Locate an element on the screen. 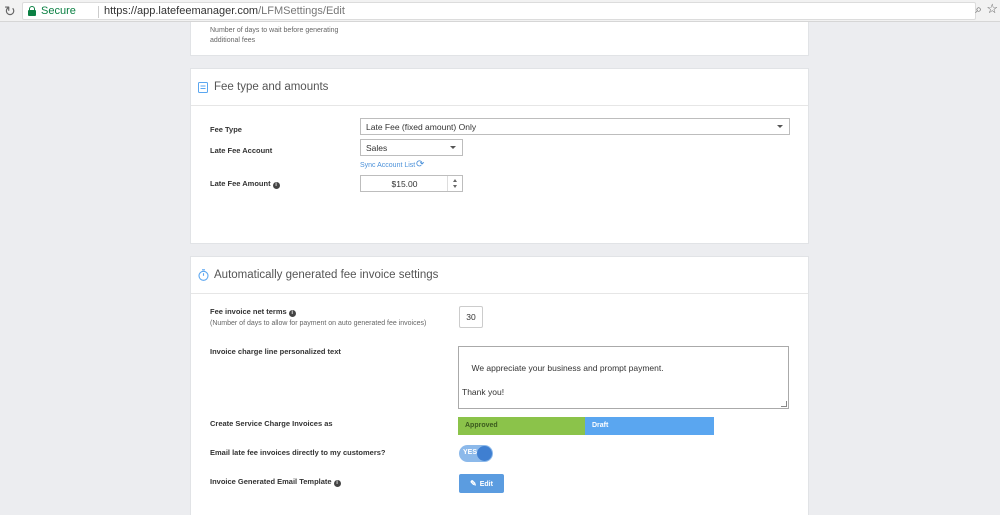 This screenshot has width=1000, height=515. create-as-label: Create Service Charge Invoices as is located at coordinates (271, 423).